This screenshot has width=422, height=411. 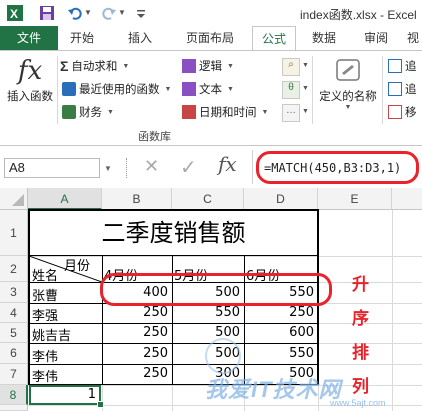 What do you see at coordinates (210, 38) in the screenshot?
I see `tab-page-layout: 页面布局` at bounding box center [210, 38].